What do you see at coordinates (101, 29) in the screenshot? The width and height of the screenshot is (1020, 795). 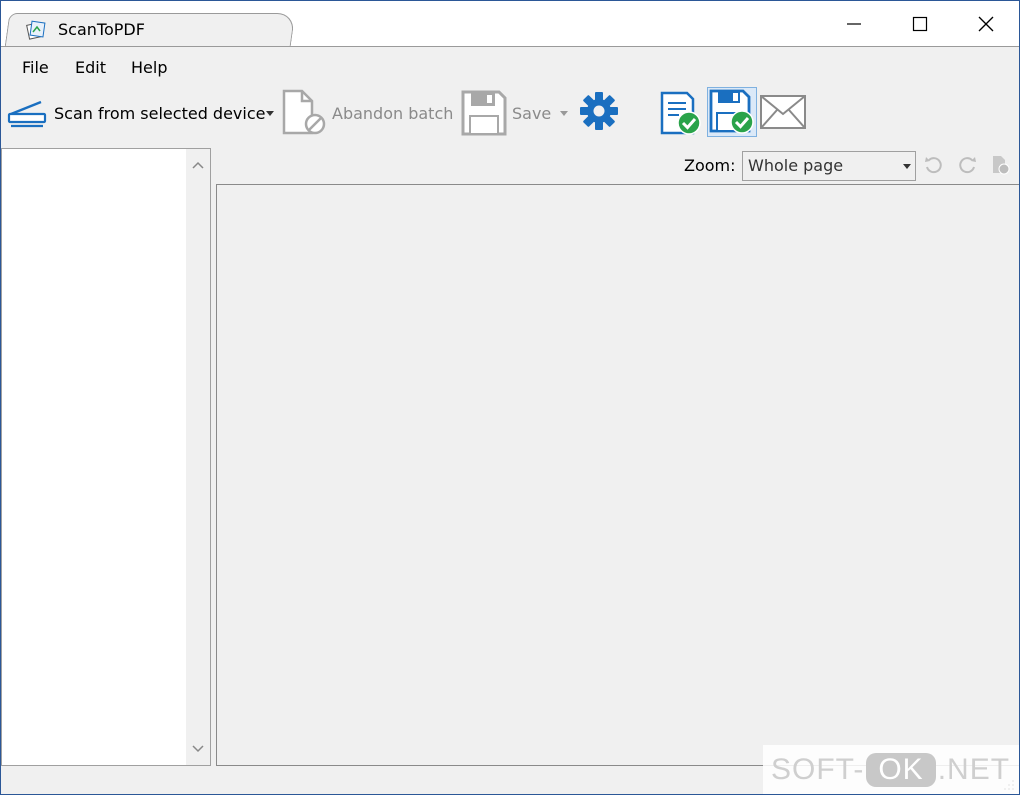 I see `window-title: ScanToPDF` at bounding box center [101, 29].